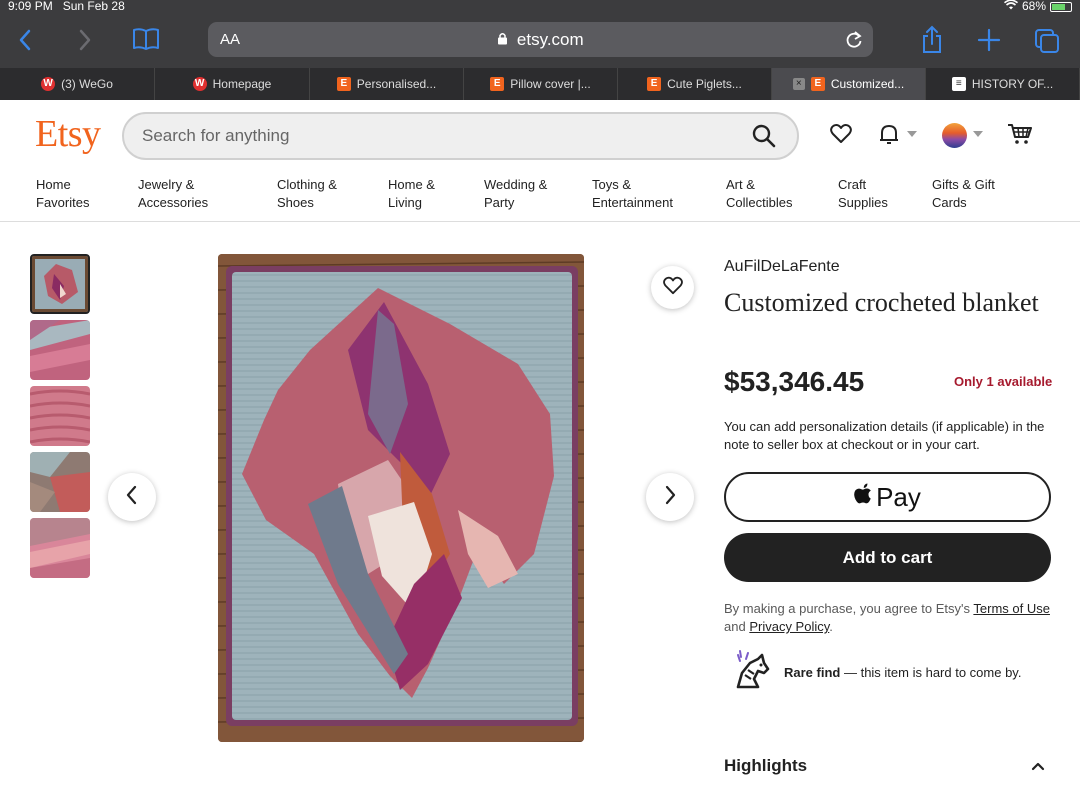 The image size is (1080, 796). What do you see at coordinates (1011, 608) in the screenshot?
I see `terms-of-use-link: Terms of Use` at bounding box center [1011, 608].